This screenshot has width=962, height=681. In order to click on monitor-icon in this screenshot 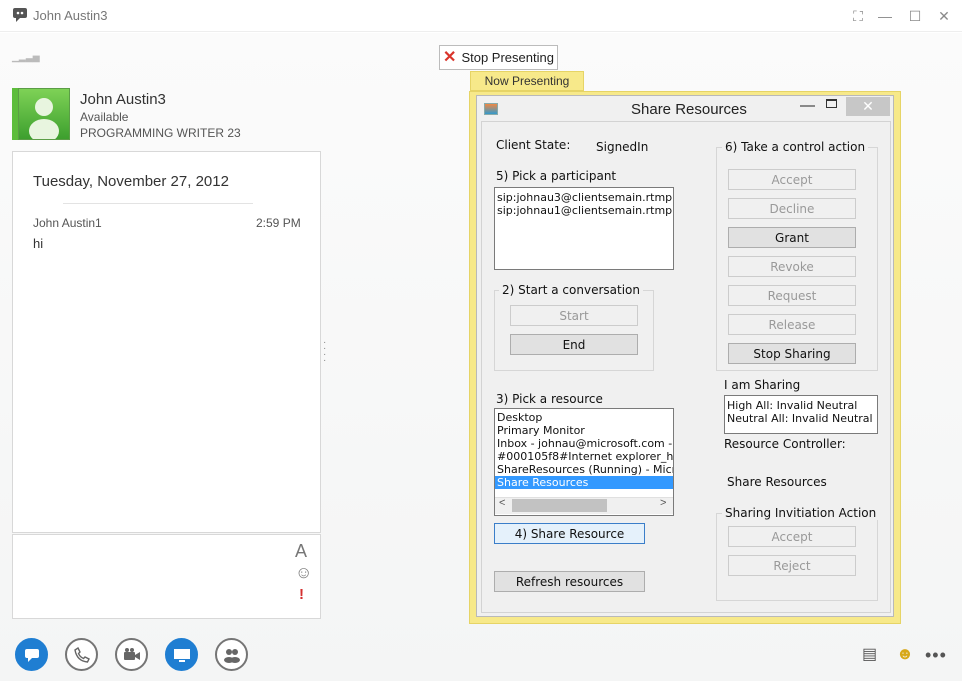, I will do `click(181, 655)`.